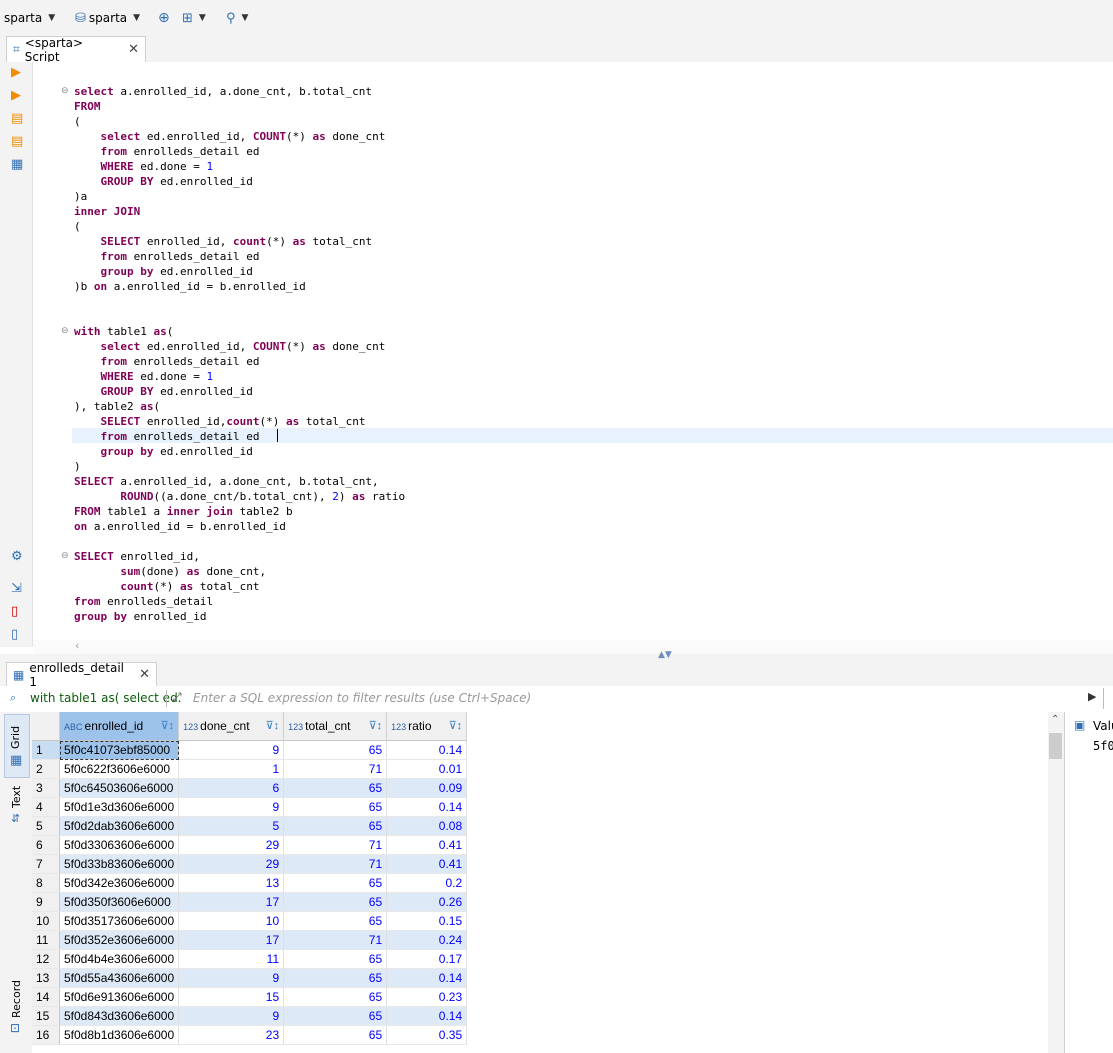  I want to click on apply-filter-icon: ▶, so click(1092, 696).